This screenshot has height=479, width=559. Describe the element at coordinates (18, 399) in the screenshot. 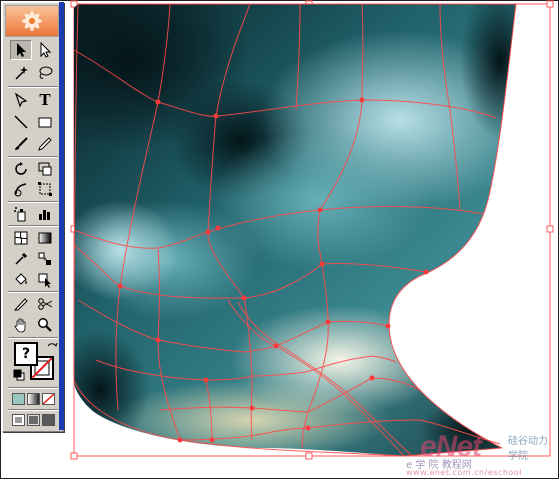

I see `color-mode-icon` at that location.